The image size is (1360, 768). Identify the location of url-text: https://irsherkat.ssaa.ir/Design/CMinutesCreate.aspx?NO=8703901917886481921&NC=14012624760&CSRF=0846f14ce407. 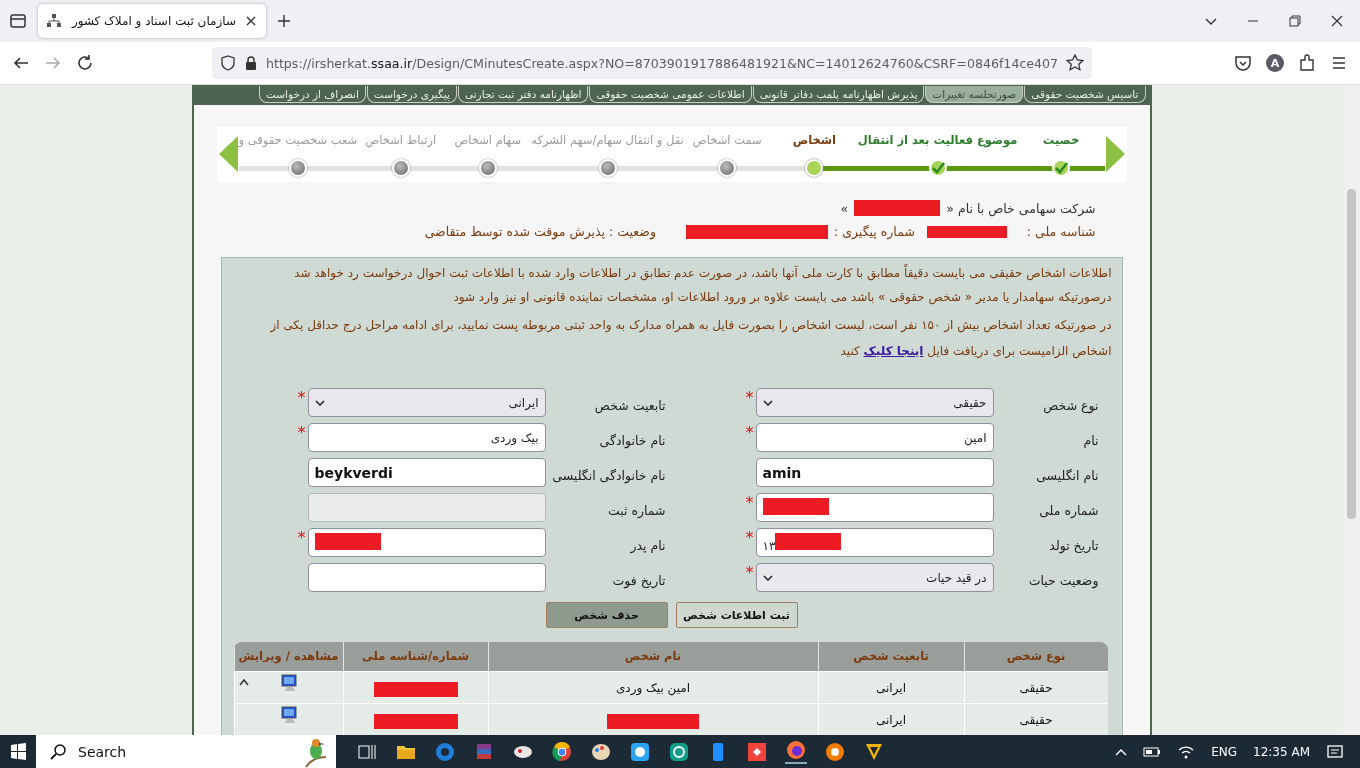
(662, 63).